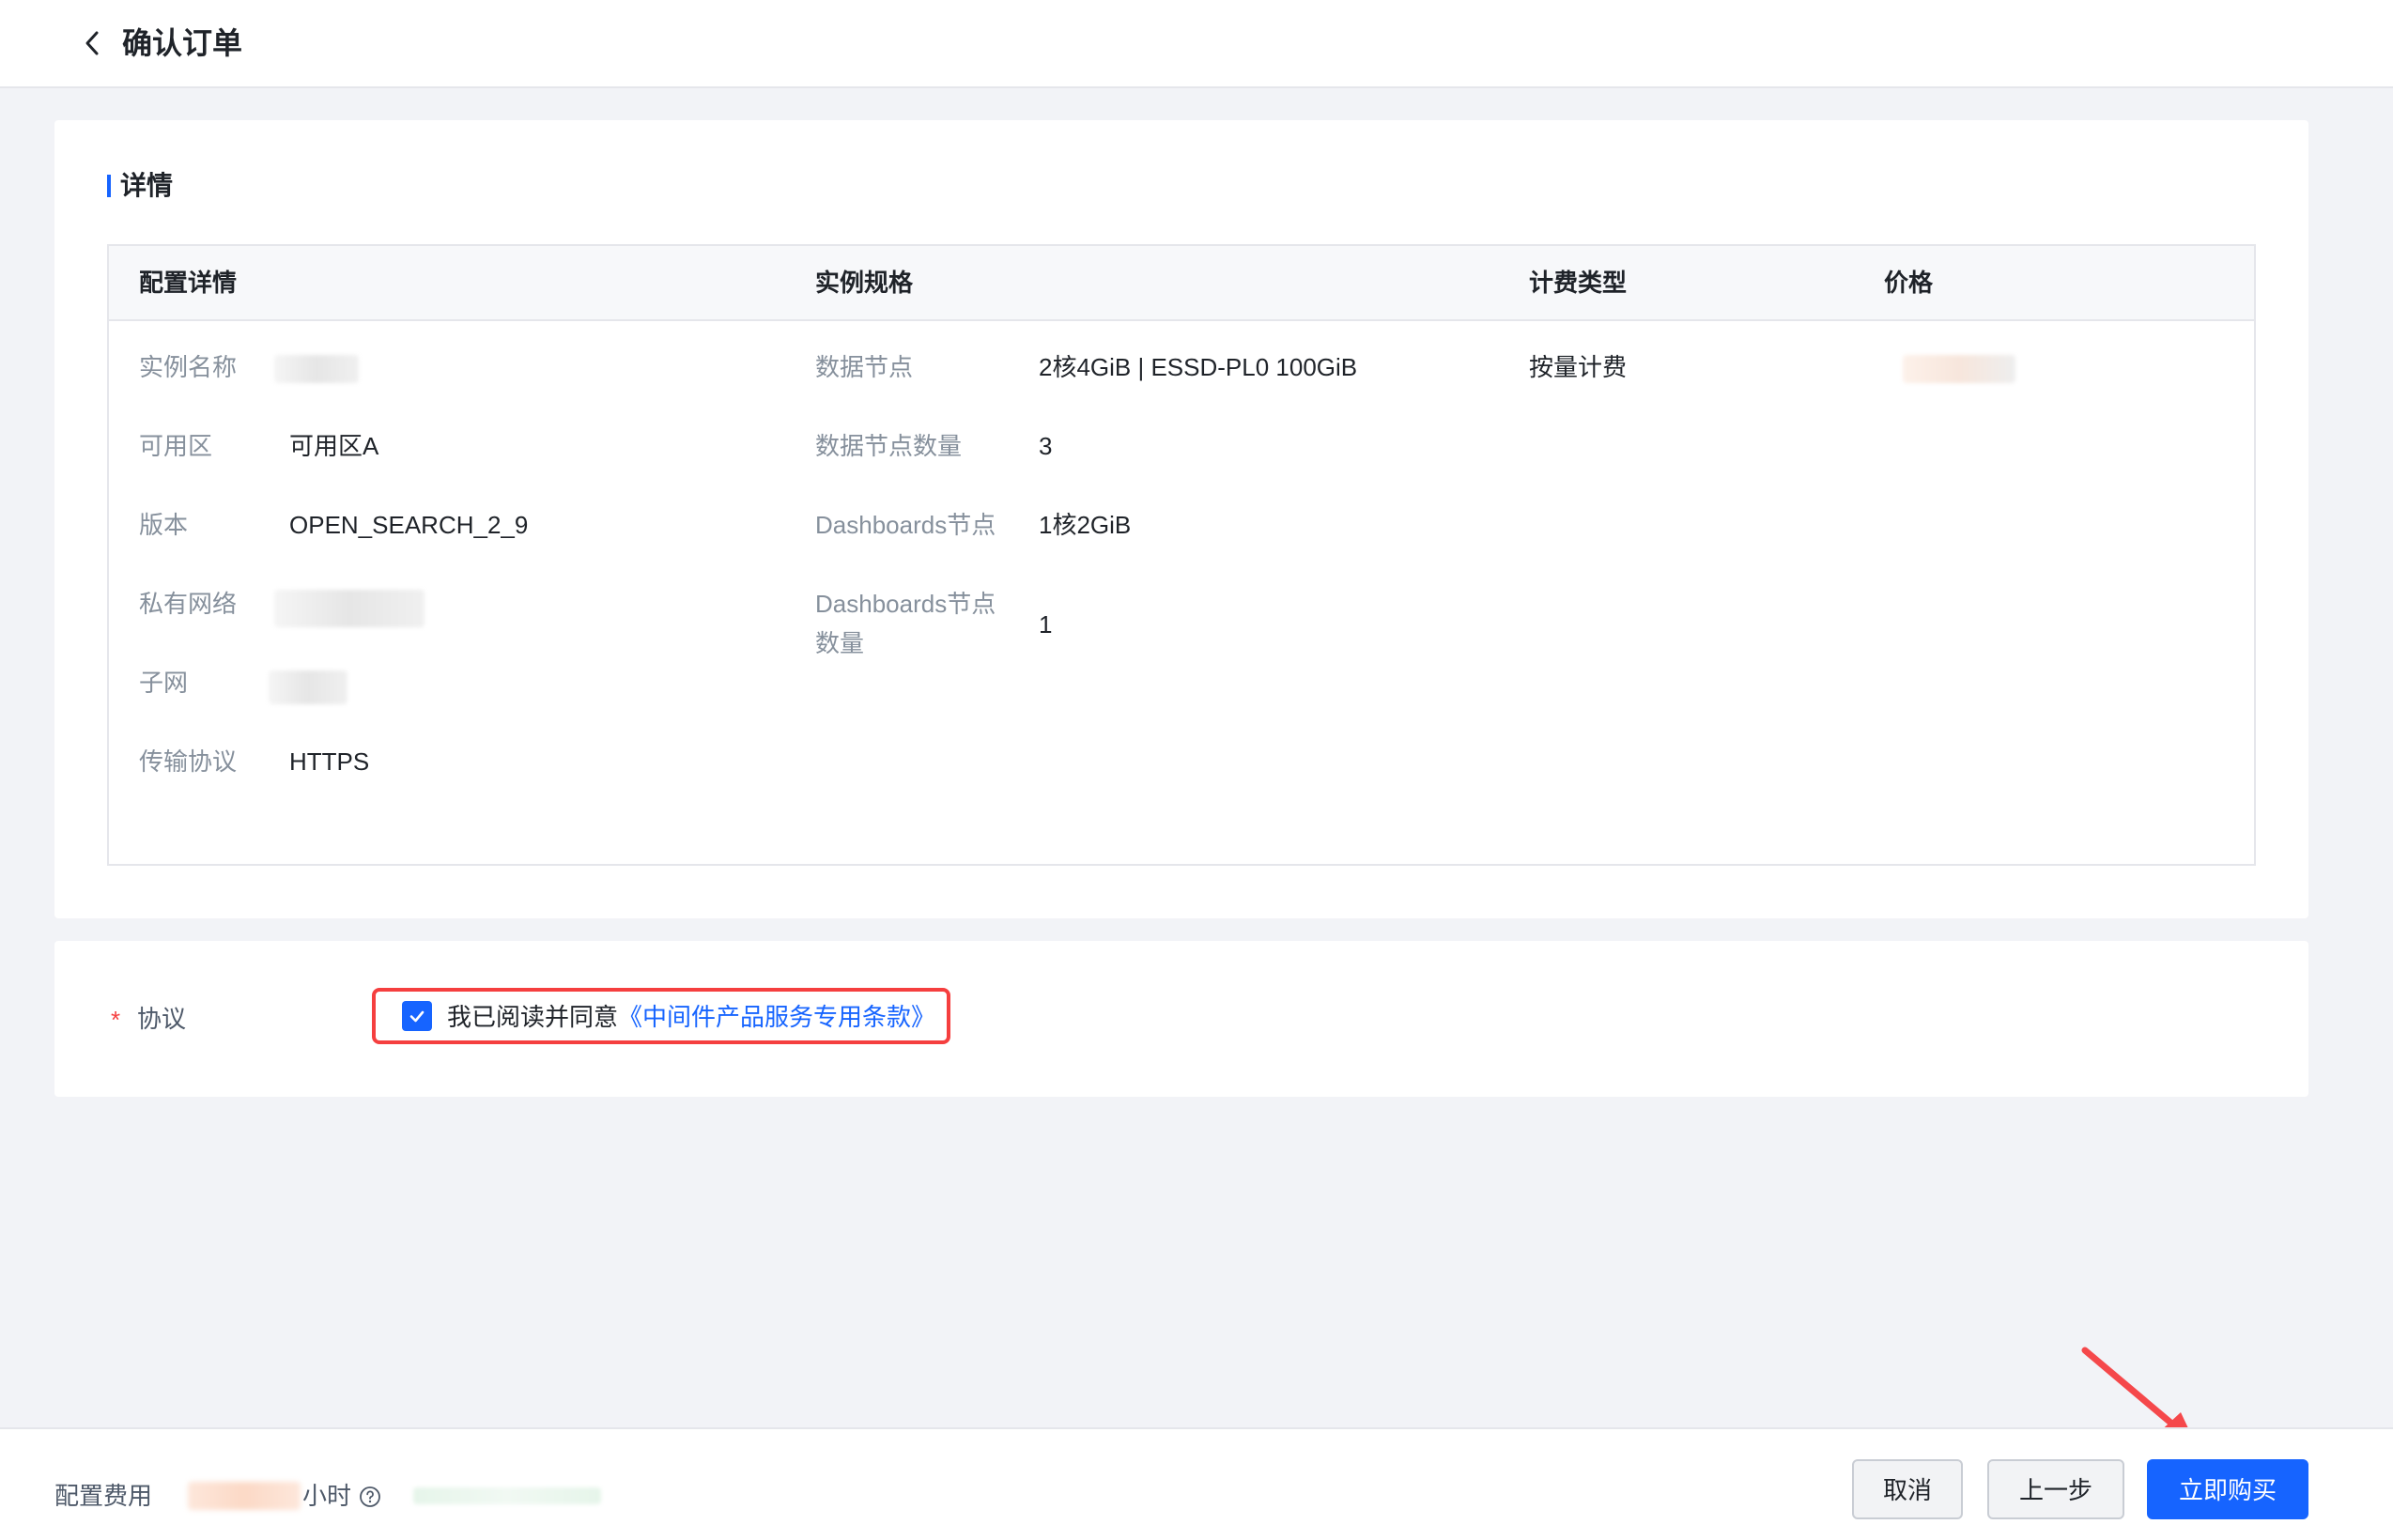 Image resolution: width=2393 pixels, height=1540 pixels. I want to click on config-value-protocol: HTTPS, so click(329, 761).